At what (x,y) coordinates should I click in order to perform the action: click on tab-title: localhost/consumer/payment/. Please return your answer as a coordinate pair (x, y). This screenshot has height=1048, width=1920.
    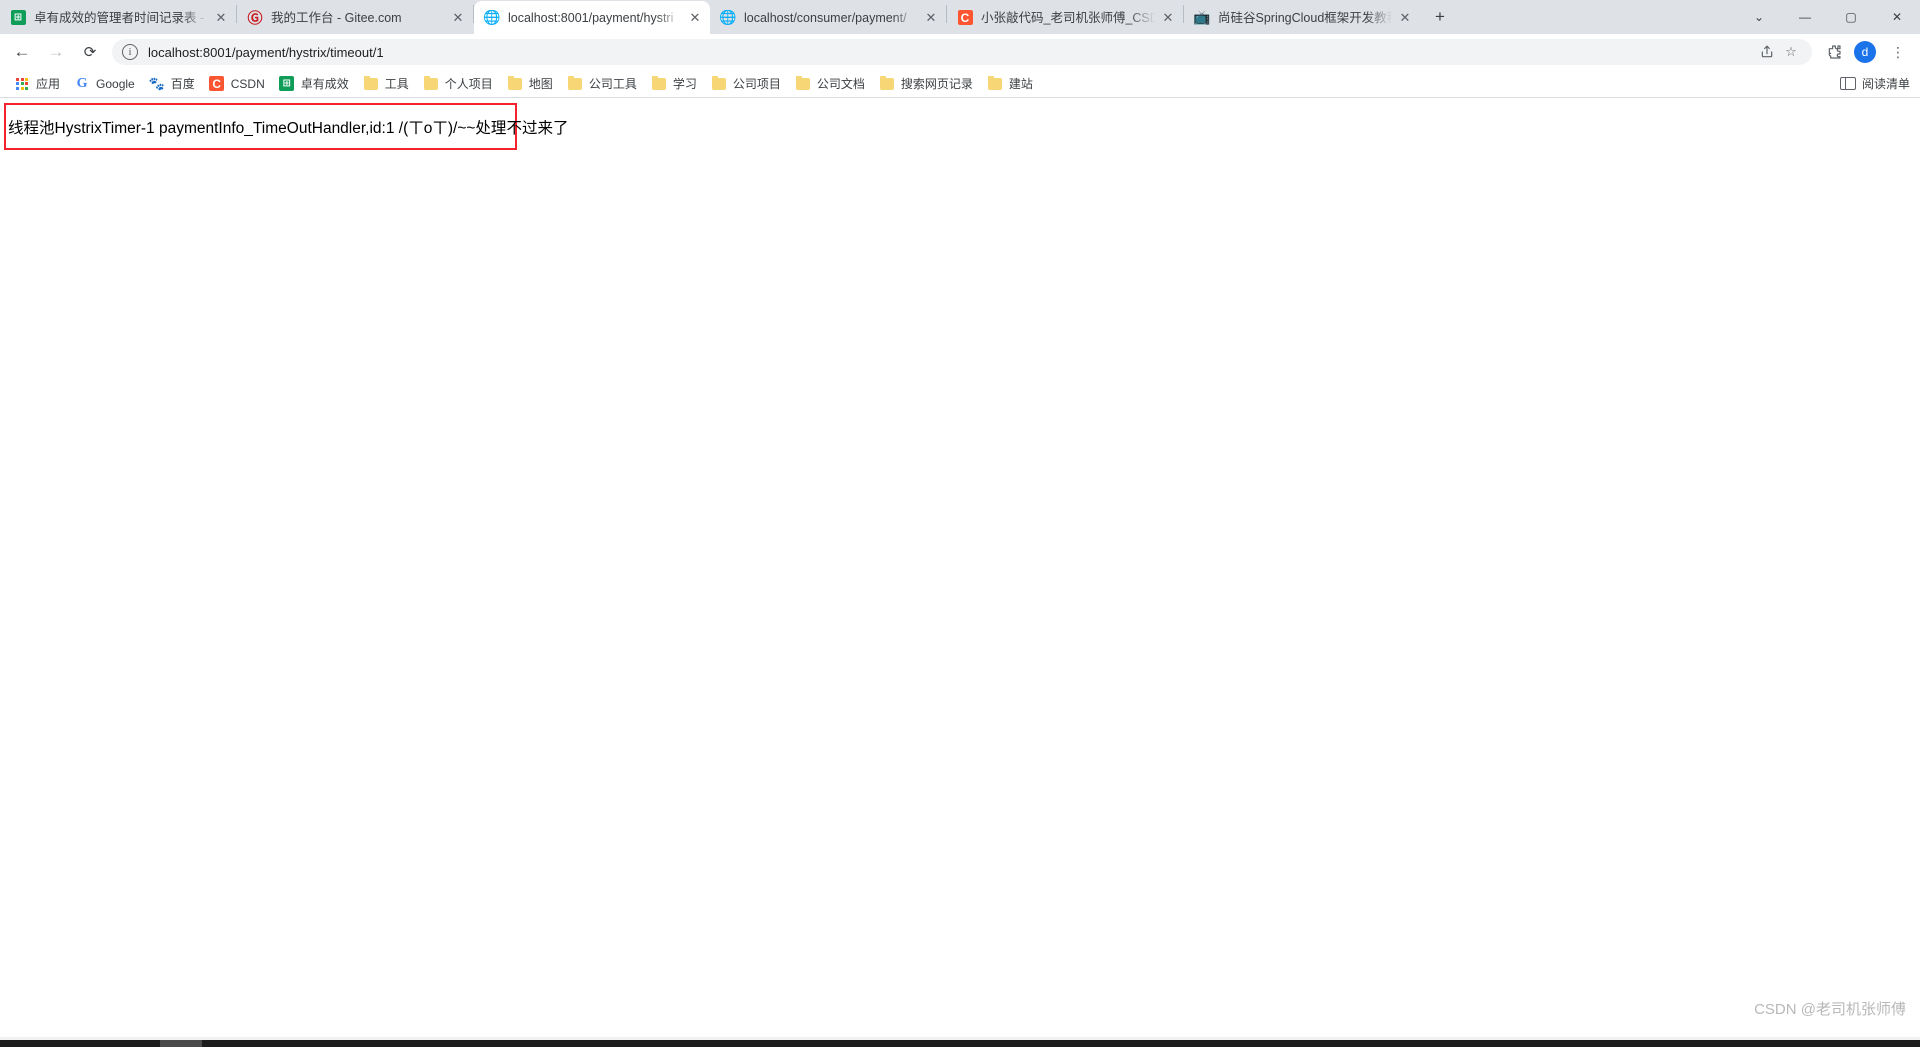
    Looking at the image, I should click on (825, 17).